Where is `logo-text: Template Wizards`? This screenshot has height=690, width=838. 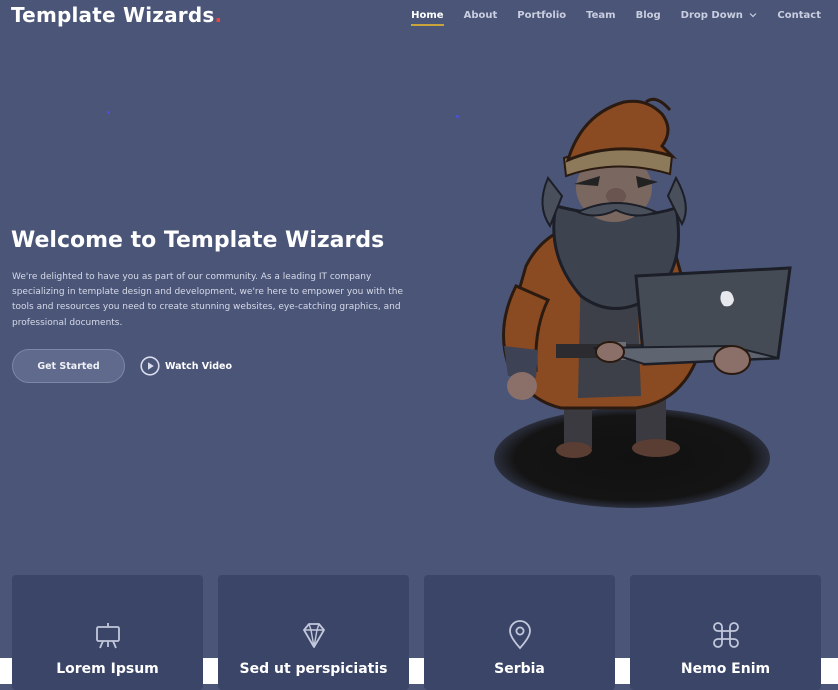 logo-text: Template Wizards is located at coordinates (113, 15).